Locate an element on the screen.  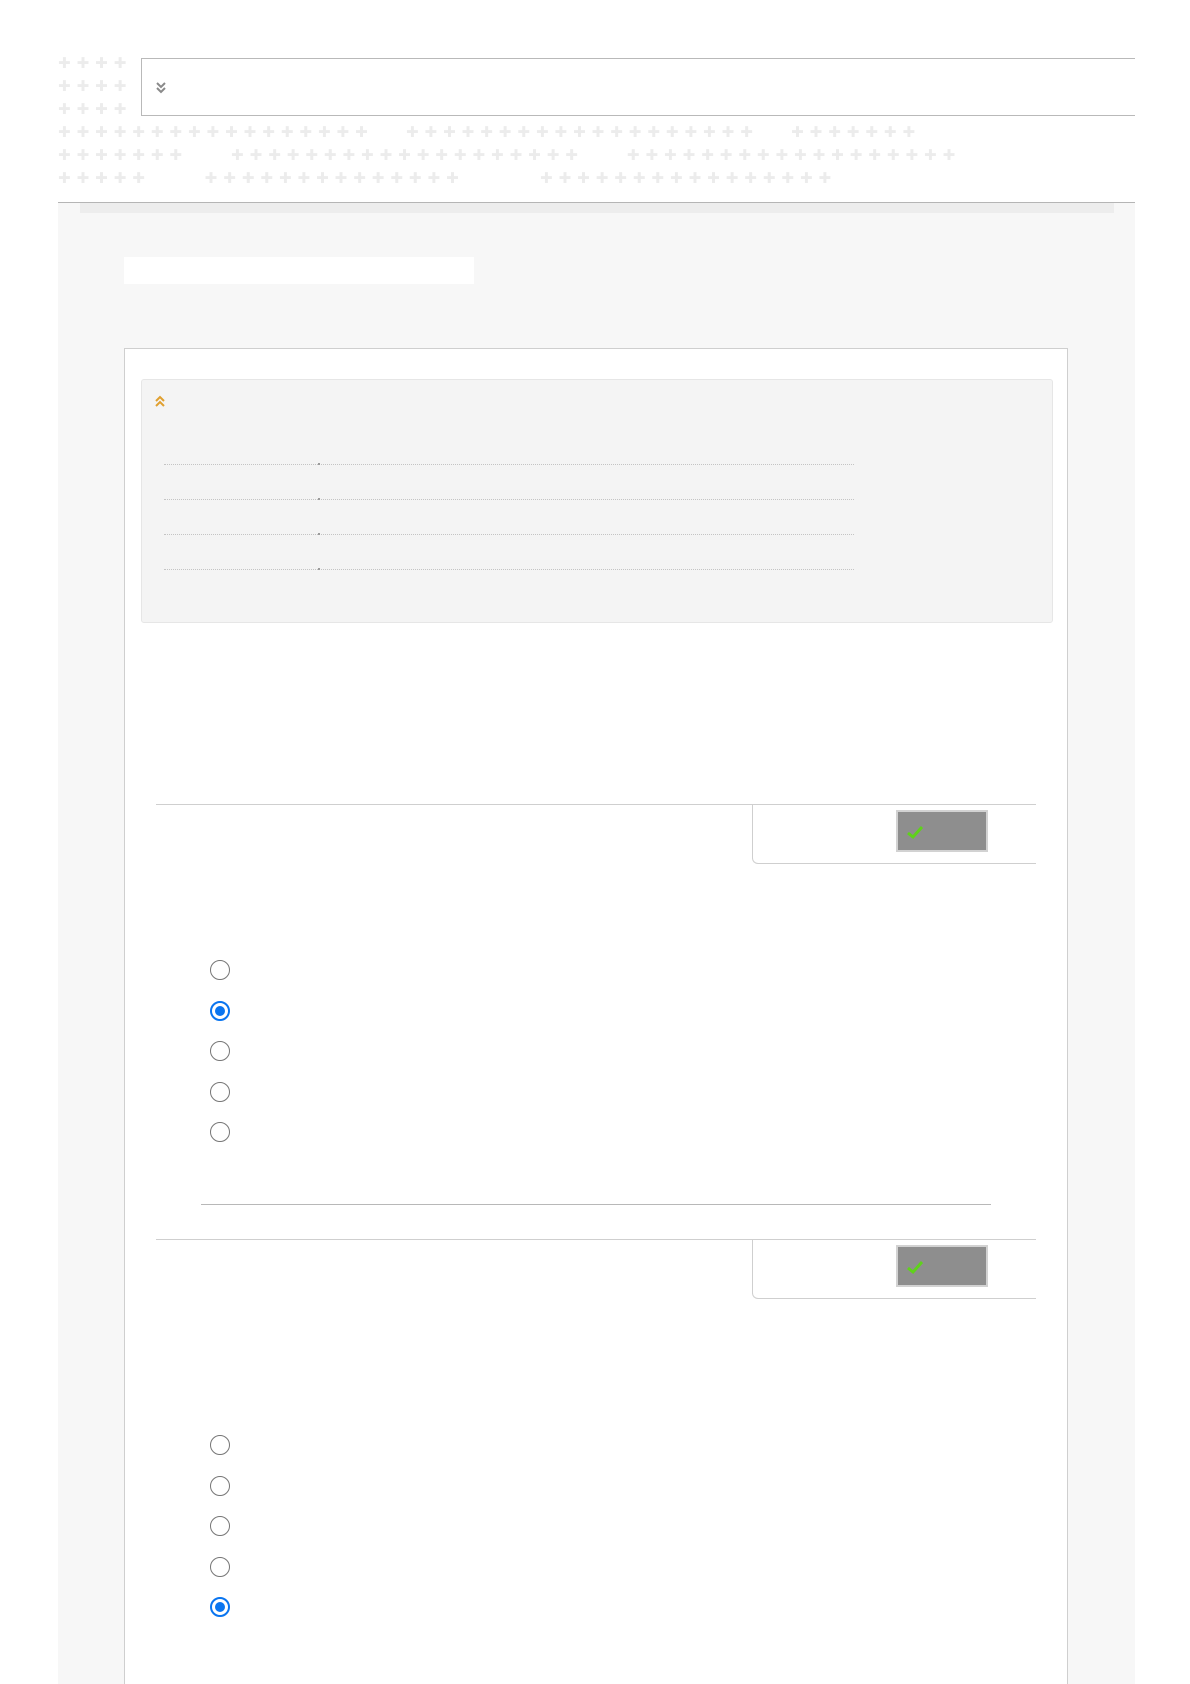
page-title is located at coordinates (299, 270).